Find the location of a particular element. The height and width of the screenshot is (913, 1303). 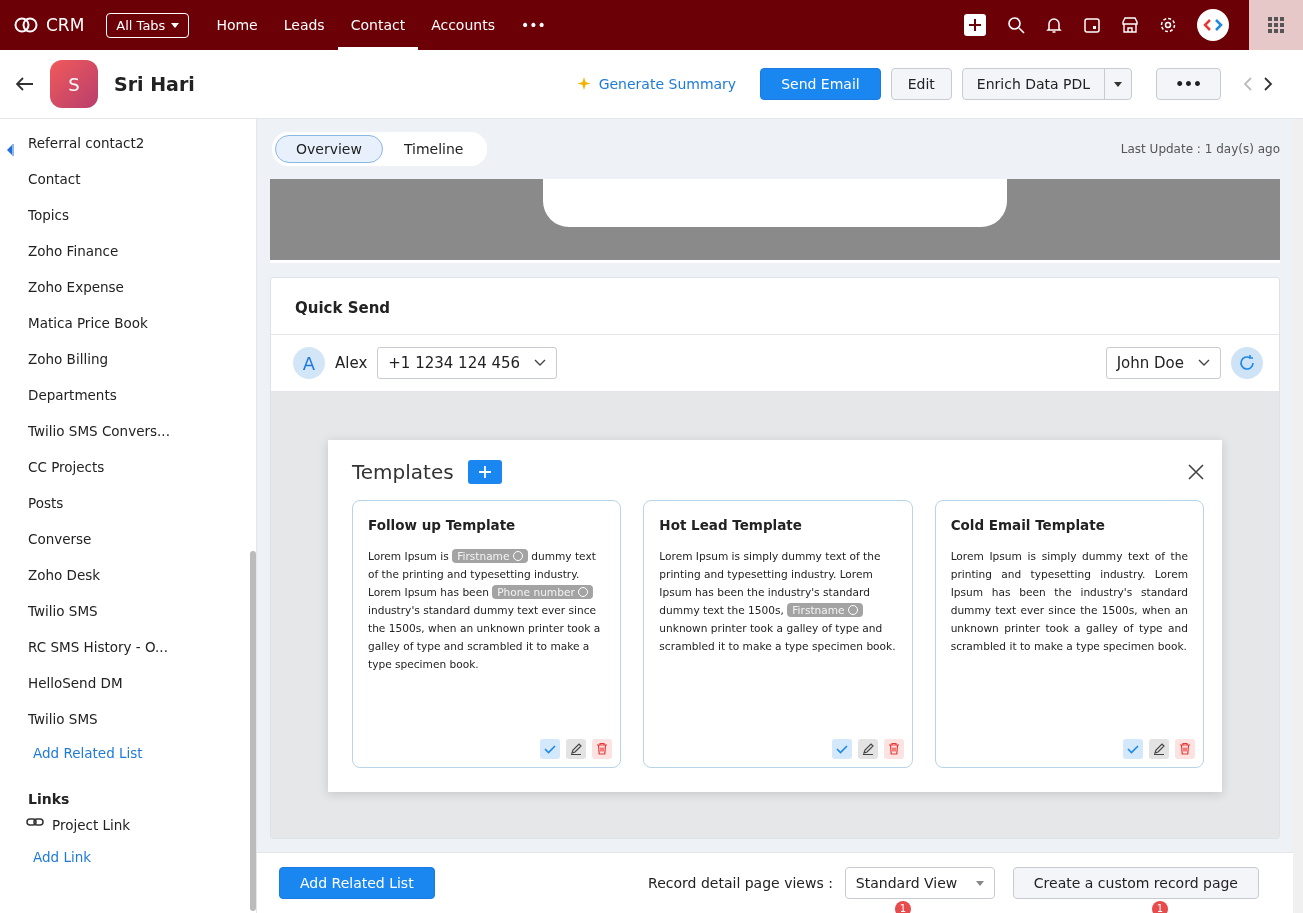

sidebar-item: Zoho Billing is located at coordinates (68, 367).